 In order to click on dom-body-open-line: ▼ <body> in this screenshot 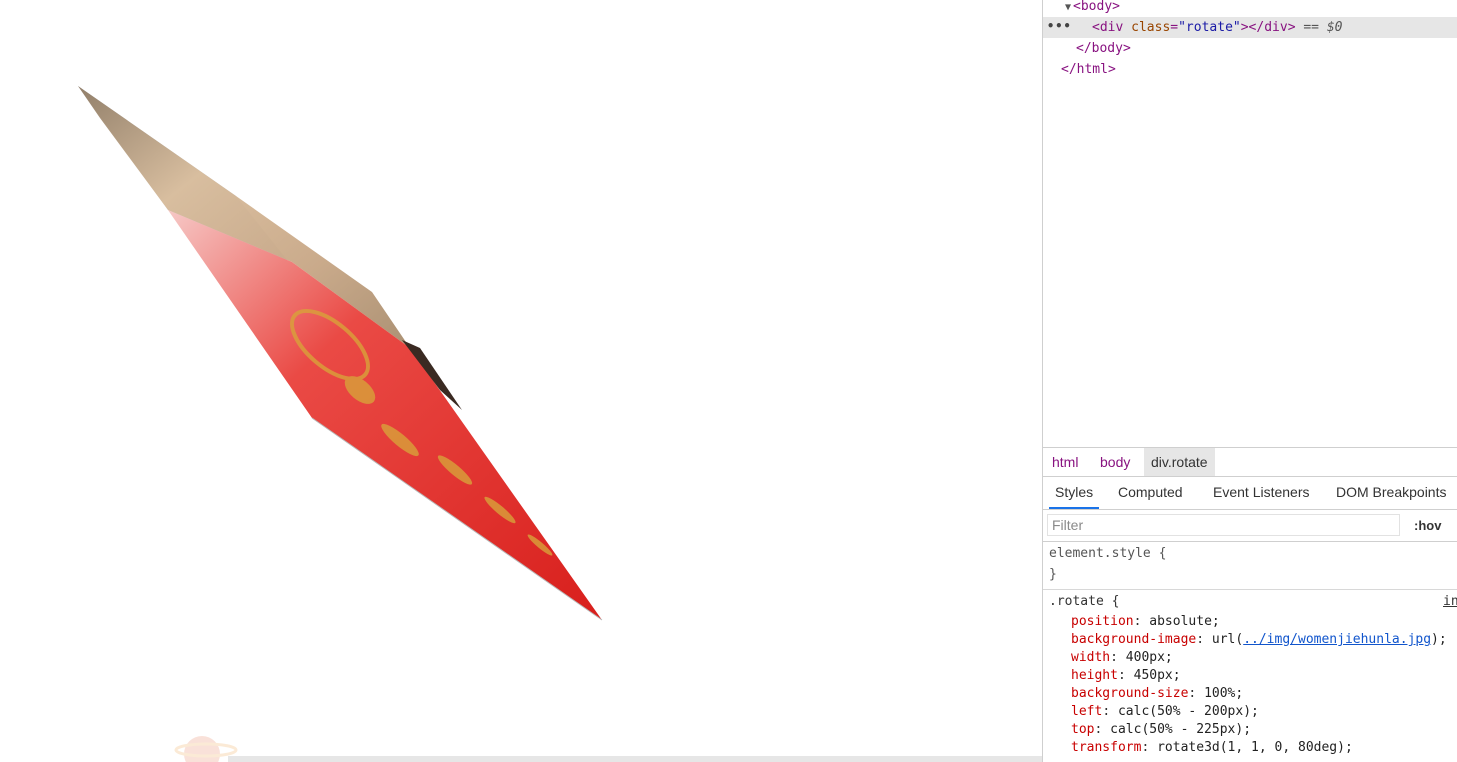, I will do `click(1092, 8)`.